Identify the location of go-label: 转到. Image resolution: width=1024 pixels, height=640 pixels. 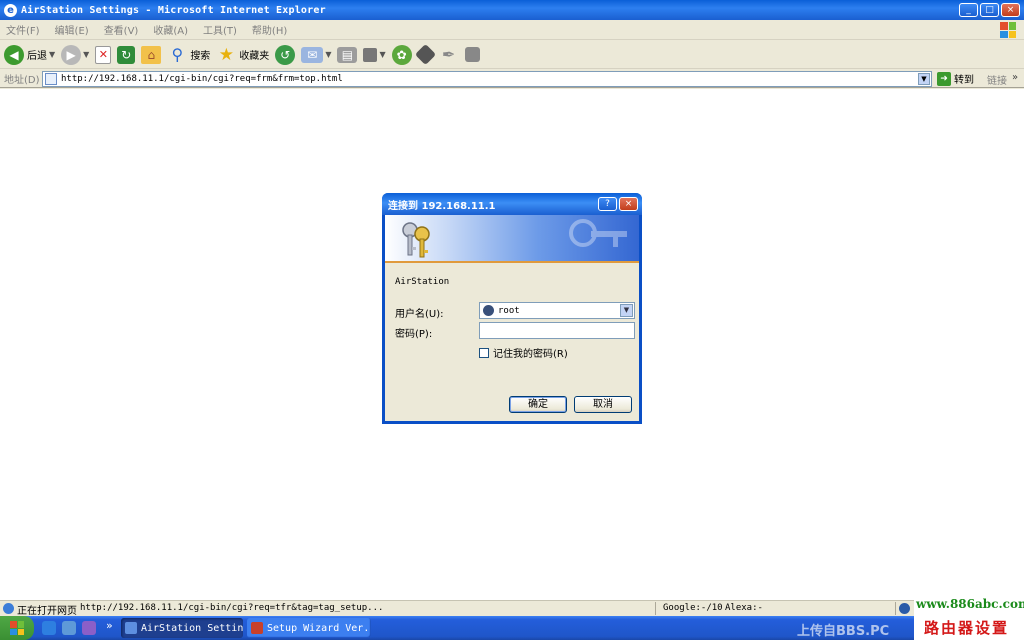
(964, 80).